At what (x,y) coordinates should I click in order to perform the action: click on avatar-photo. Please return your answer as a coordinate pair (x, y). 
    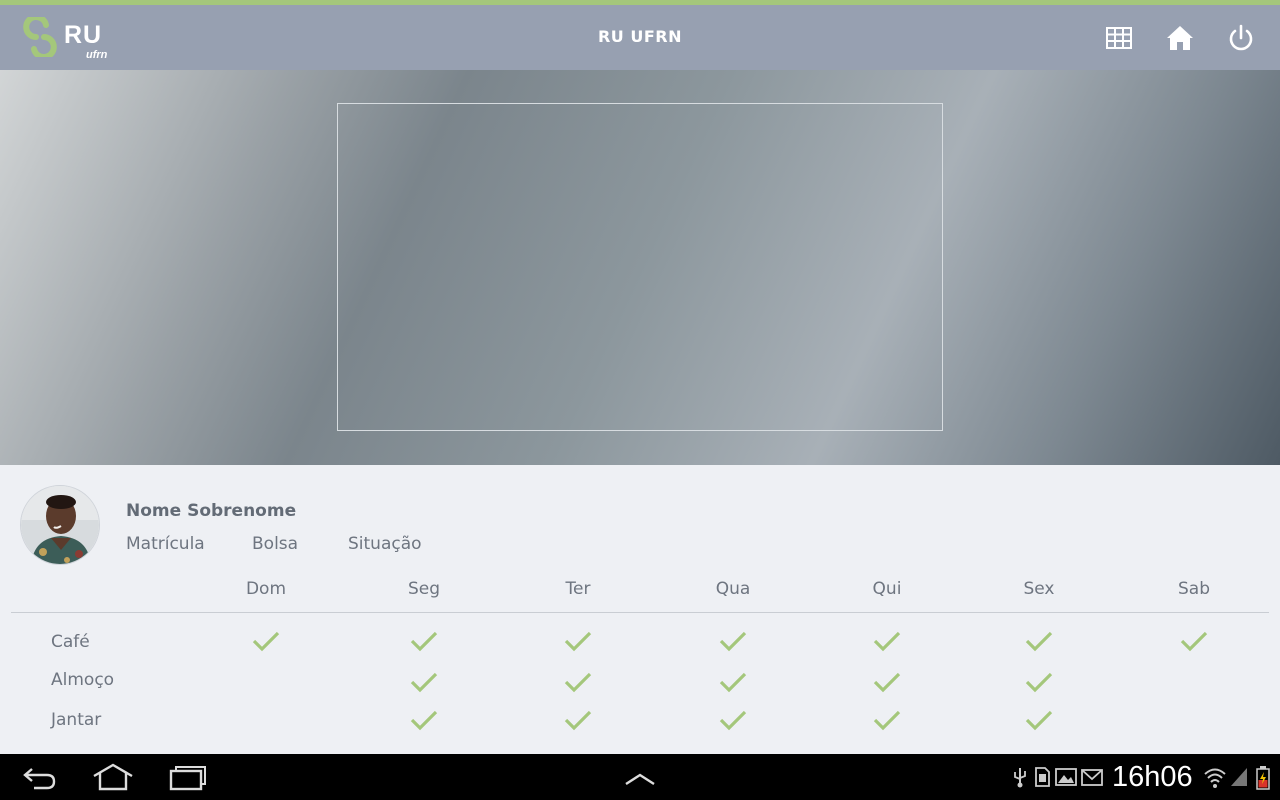
    Looking at the image, I should click on (60, 525).